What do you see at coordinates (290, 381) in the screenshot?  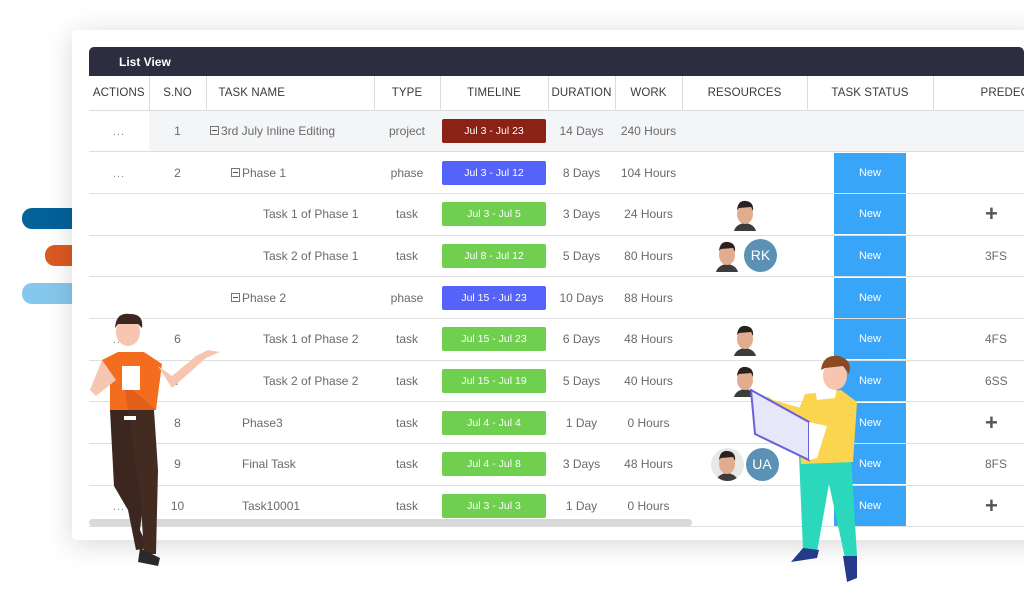 I see `task-name-cell: Task 2 of Phase 2` at bounding box center [290, 381].